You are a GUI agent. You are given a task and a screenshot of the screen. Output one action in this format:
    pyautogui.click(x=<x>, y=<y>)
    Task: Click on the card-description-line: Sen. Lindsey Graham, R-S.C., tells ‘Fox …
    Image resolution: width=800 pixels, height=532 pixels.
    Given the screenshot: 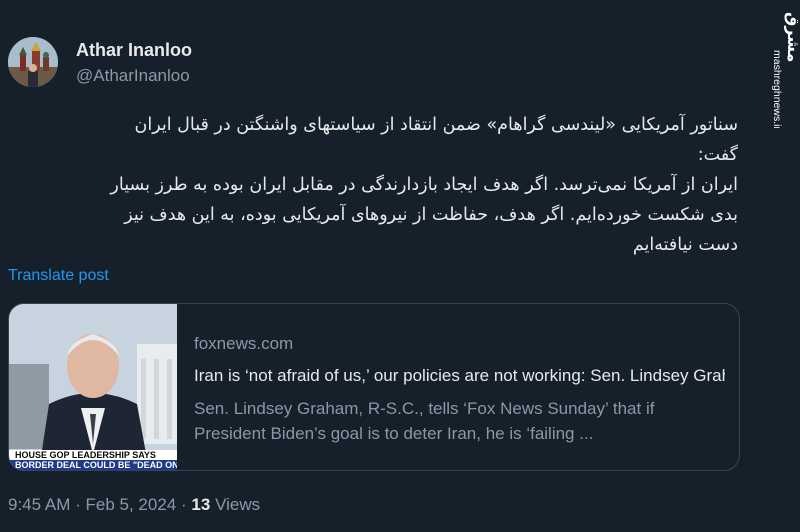 What is the action you would take?
    pyautogui.click(x=424, y=408)
    